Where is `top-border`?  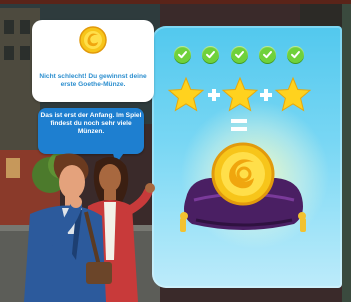
top-border is located at coordinates (175, 2).